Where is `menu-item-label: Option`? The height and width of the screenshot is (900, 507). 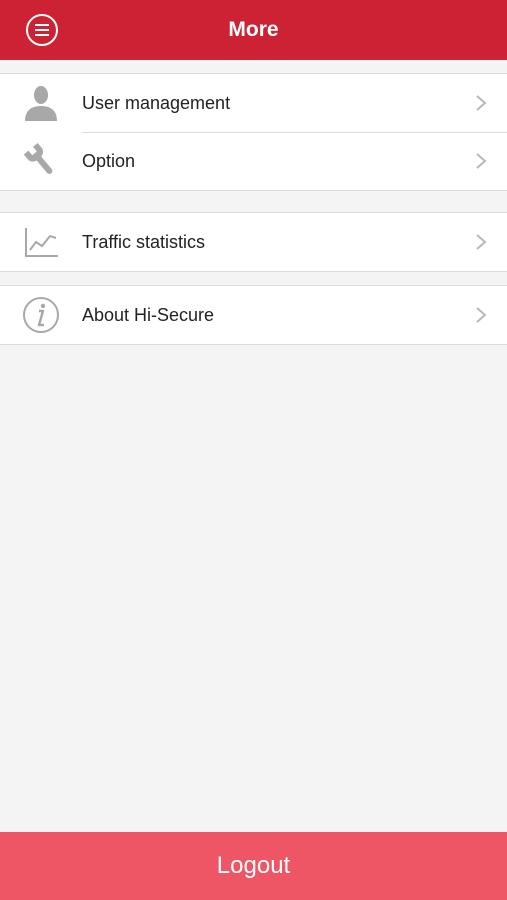
menu-item-label: Option is located at coordinates (109, 161).